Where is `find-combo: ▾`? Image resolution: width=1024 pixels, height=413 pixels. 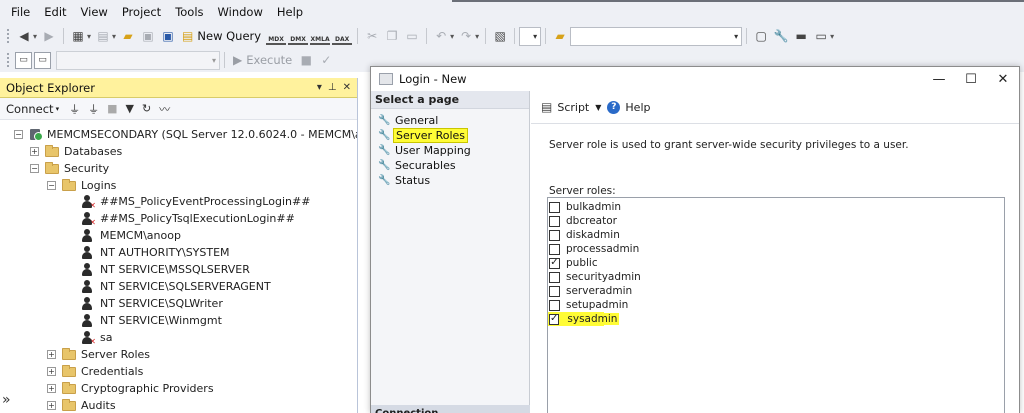
find-combo: ▾ is located at coordinates (656, 36).